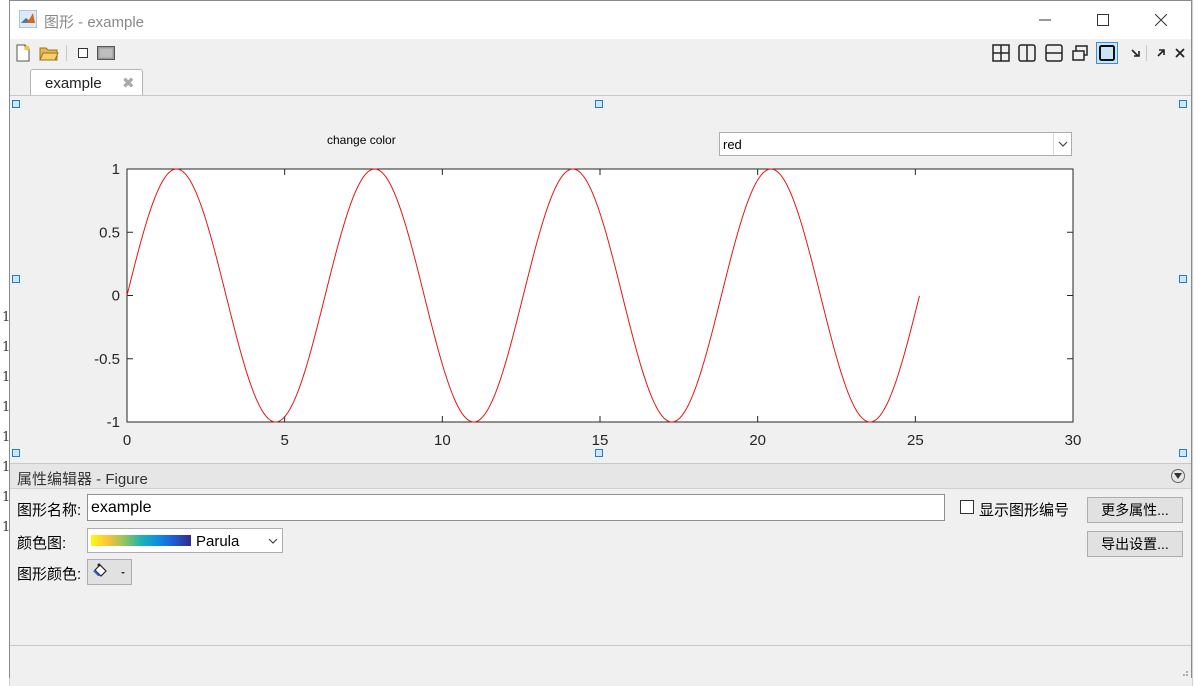 The width and height of the screenshot is (1200, 686). I want to click on tile-columns-button, so click(1027, 53).